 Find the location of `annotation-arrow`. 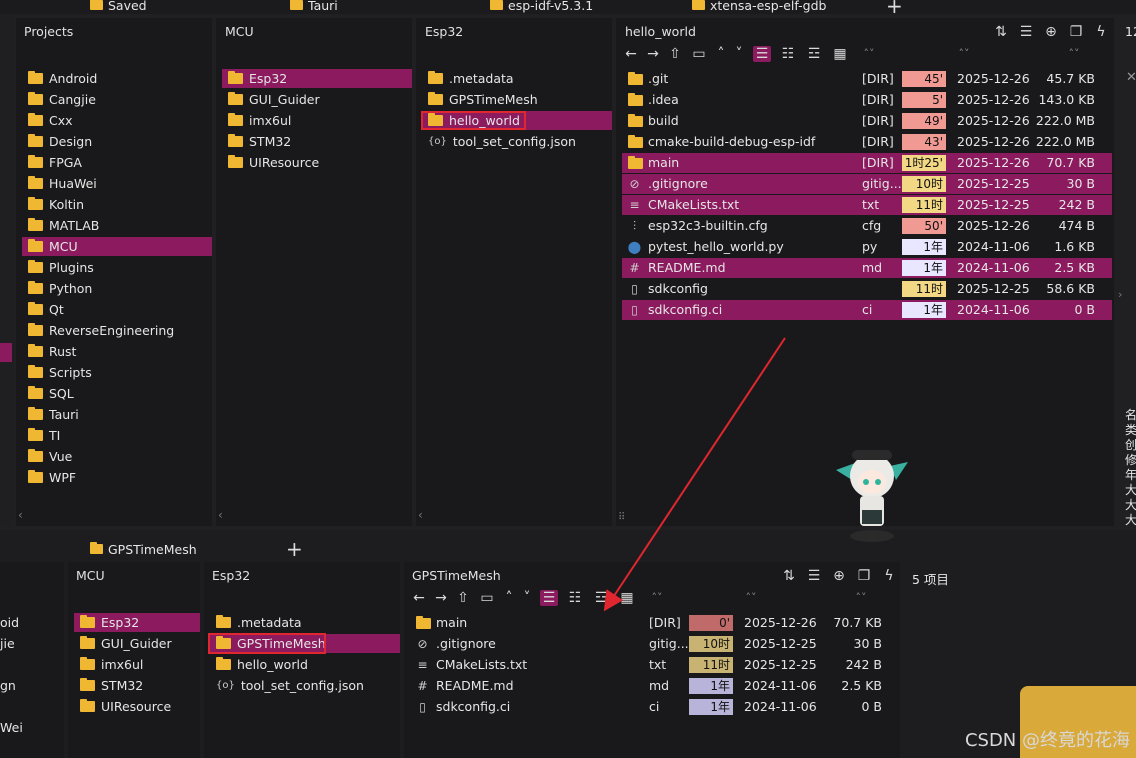

annotation-arrow is located at coordinates (694, 474).